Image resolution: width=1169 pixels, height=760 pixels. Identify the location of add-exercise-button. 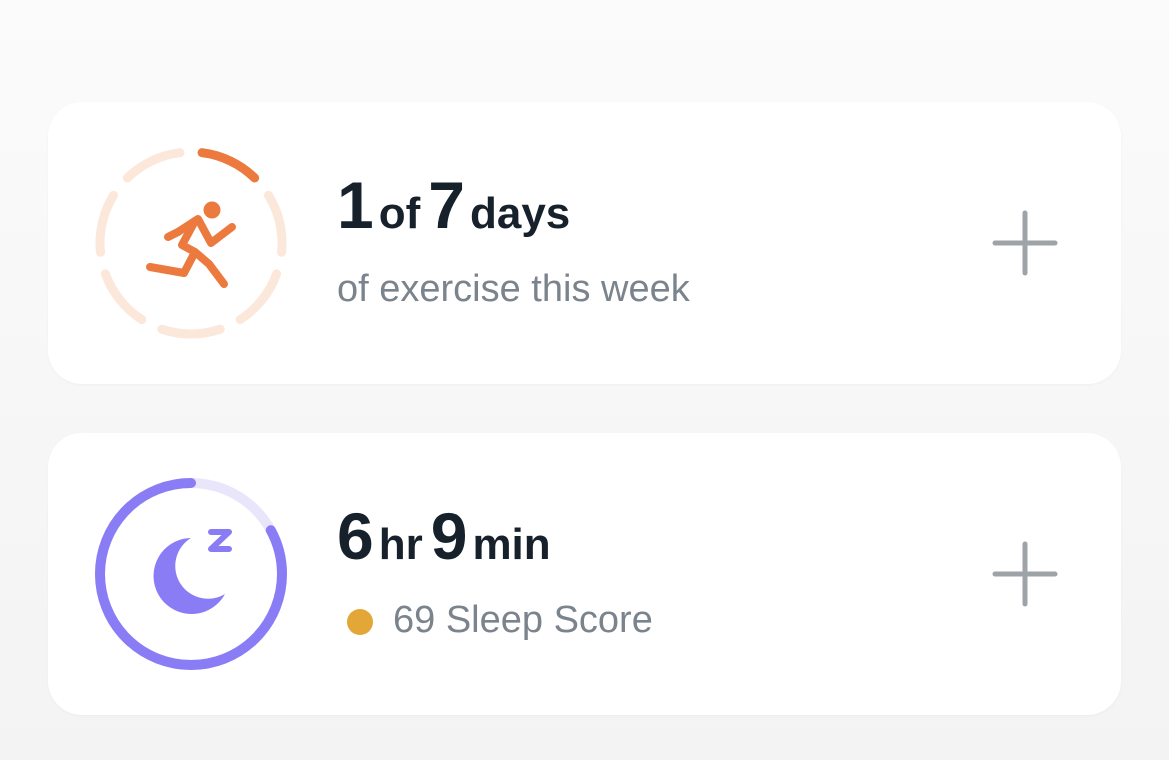
(1025, 243).